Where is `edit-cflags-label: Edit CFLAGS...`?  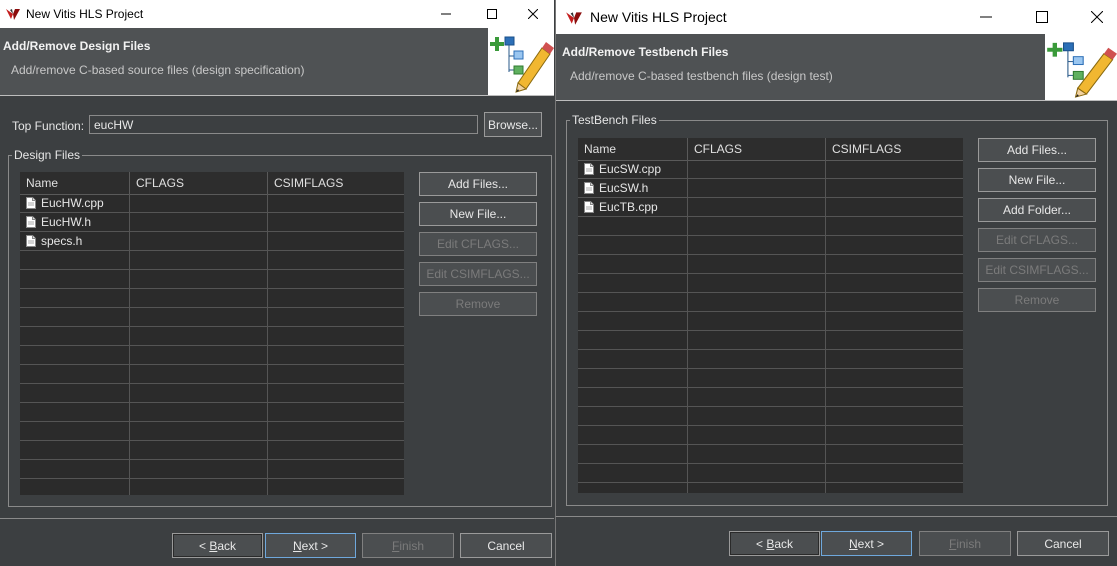
edit-cflags-label: Edit CFLAGS... is located at coordinates (478, 244).